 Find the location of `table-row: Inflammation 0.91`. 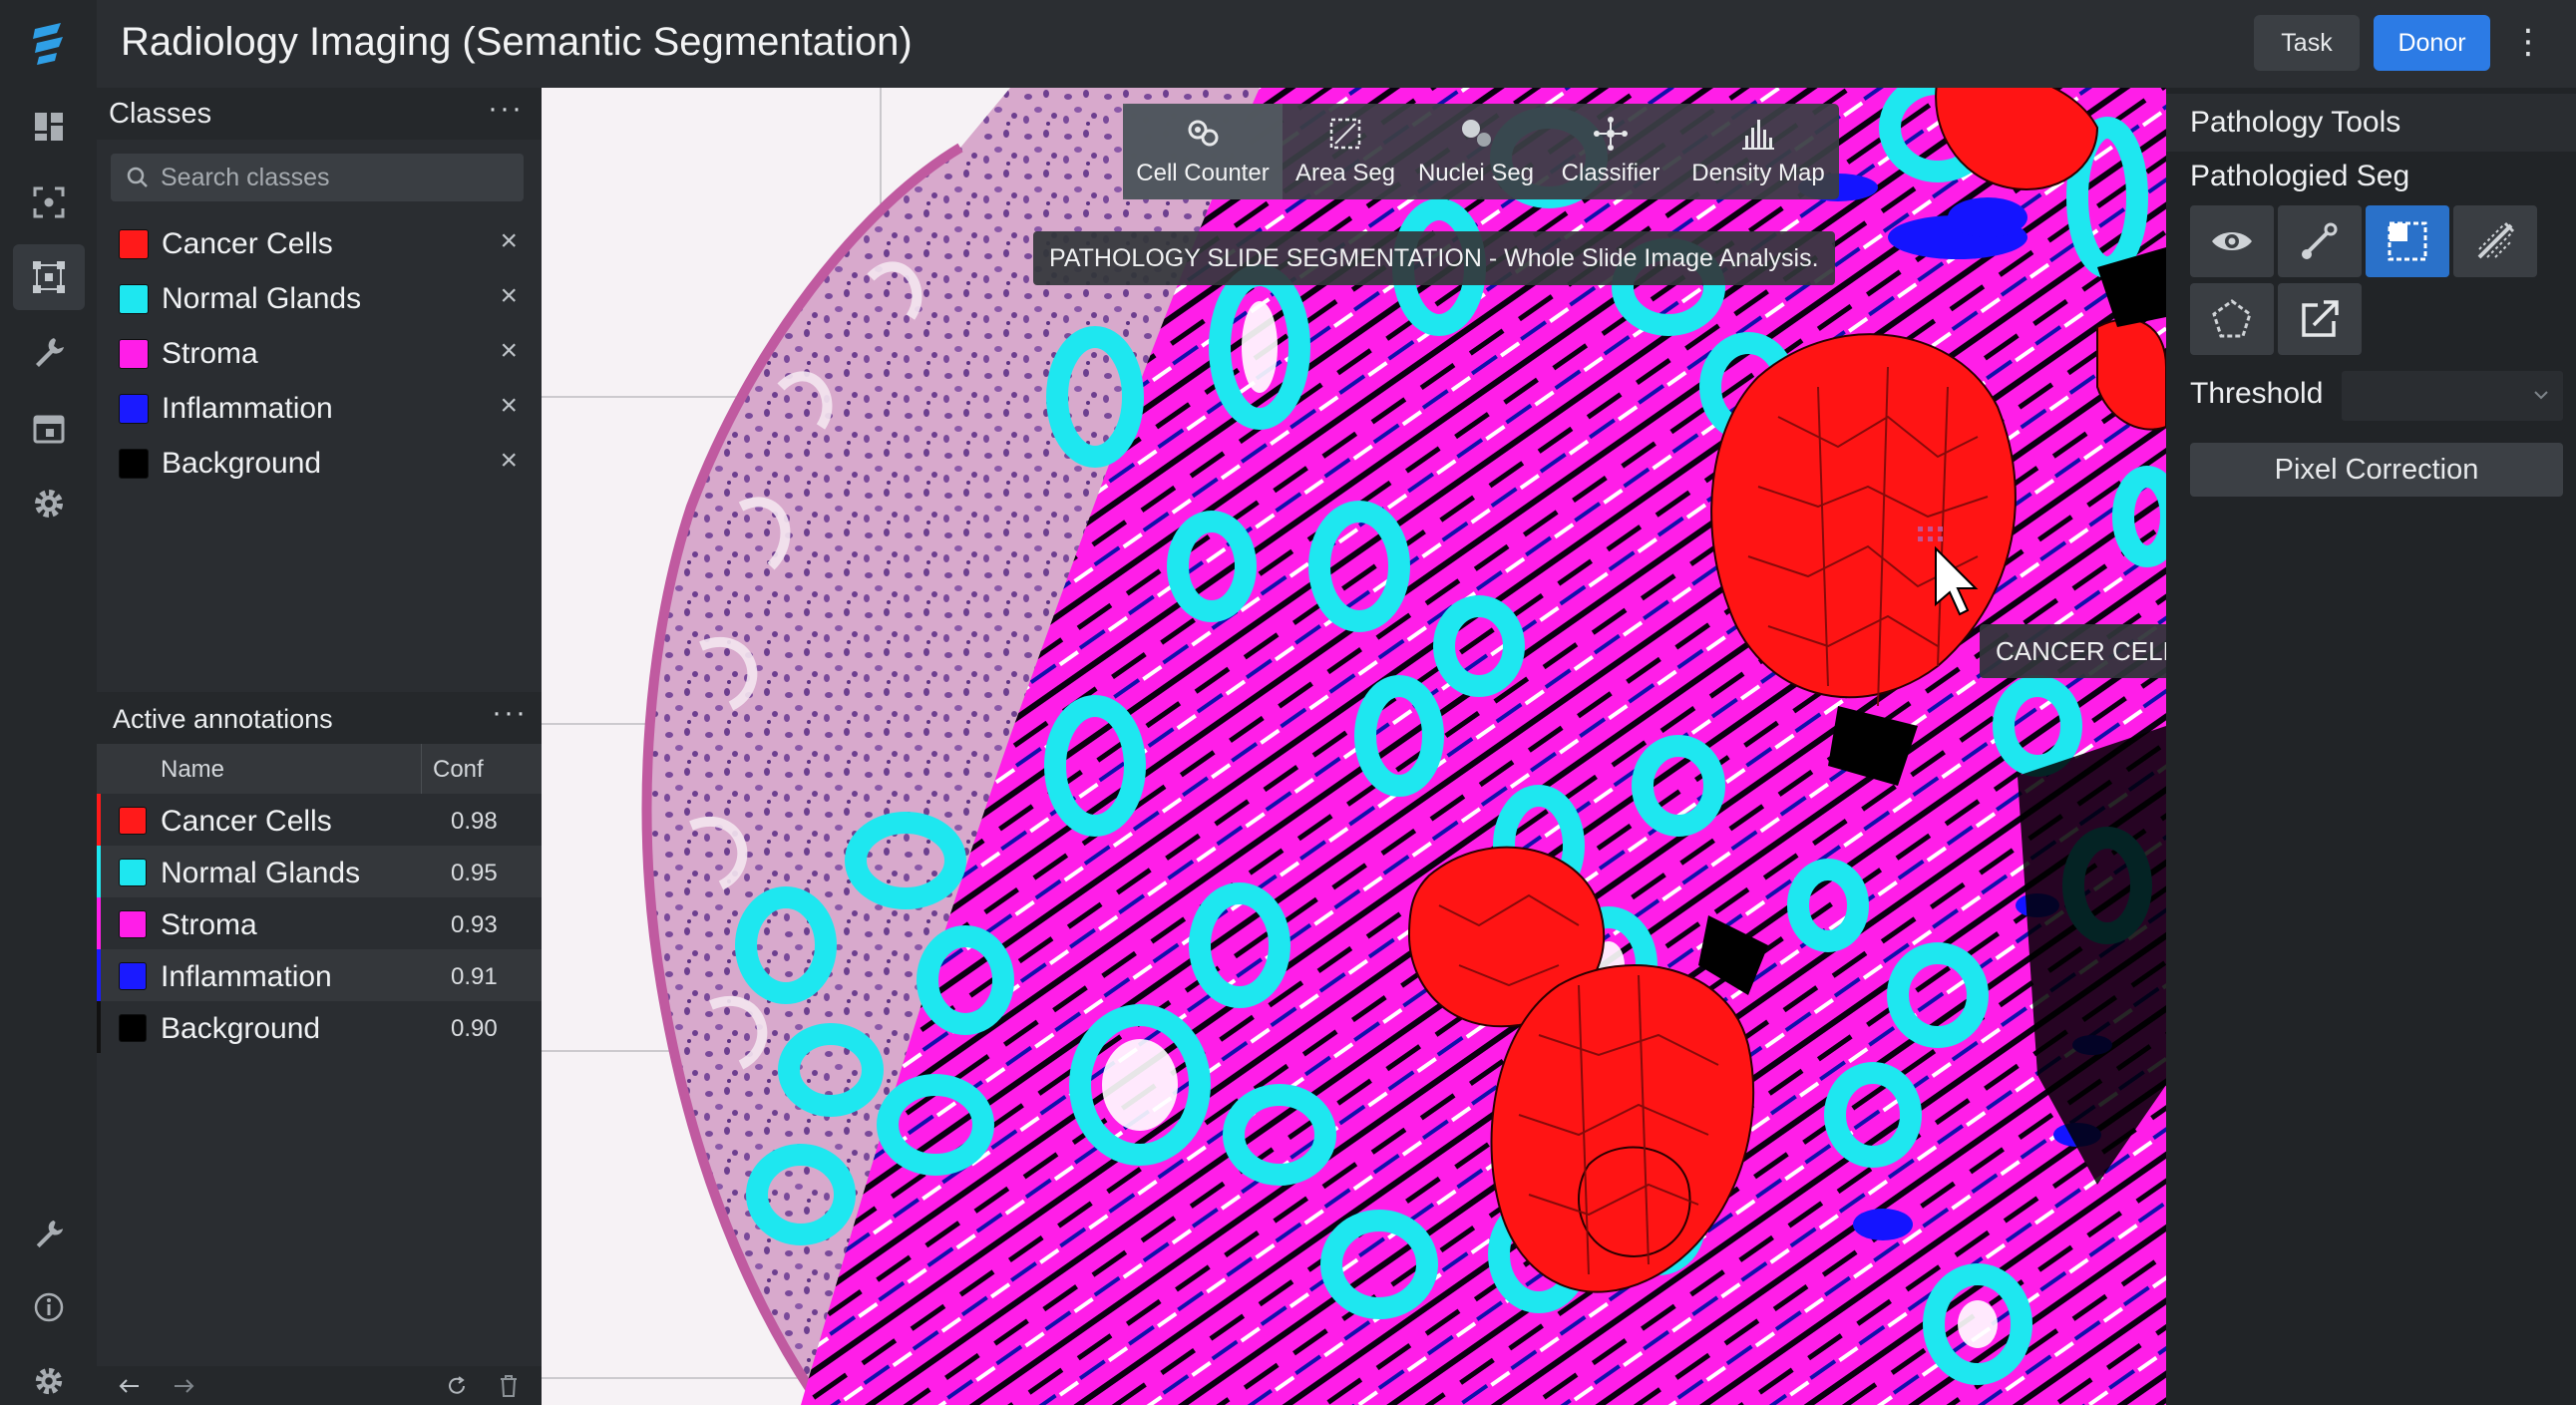

table-row: Inflammation 0.91 is located at coordinates (319, 975).